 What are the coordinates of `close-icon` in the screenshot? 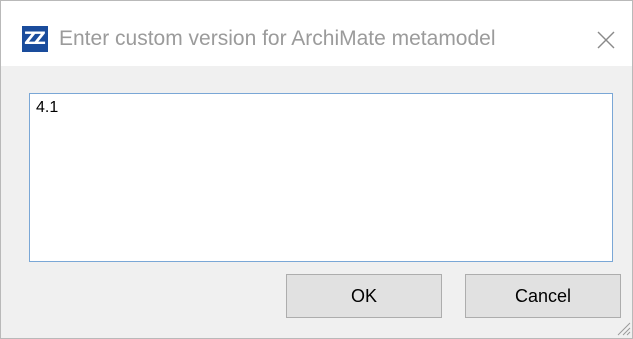 It's located at (606, 40).